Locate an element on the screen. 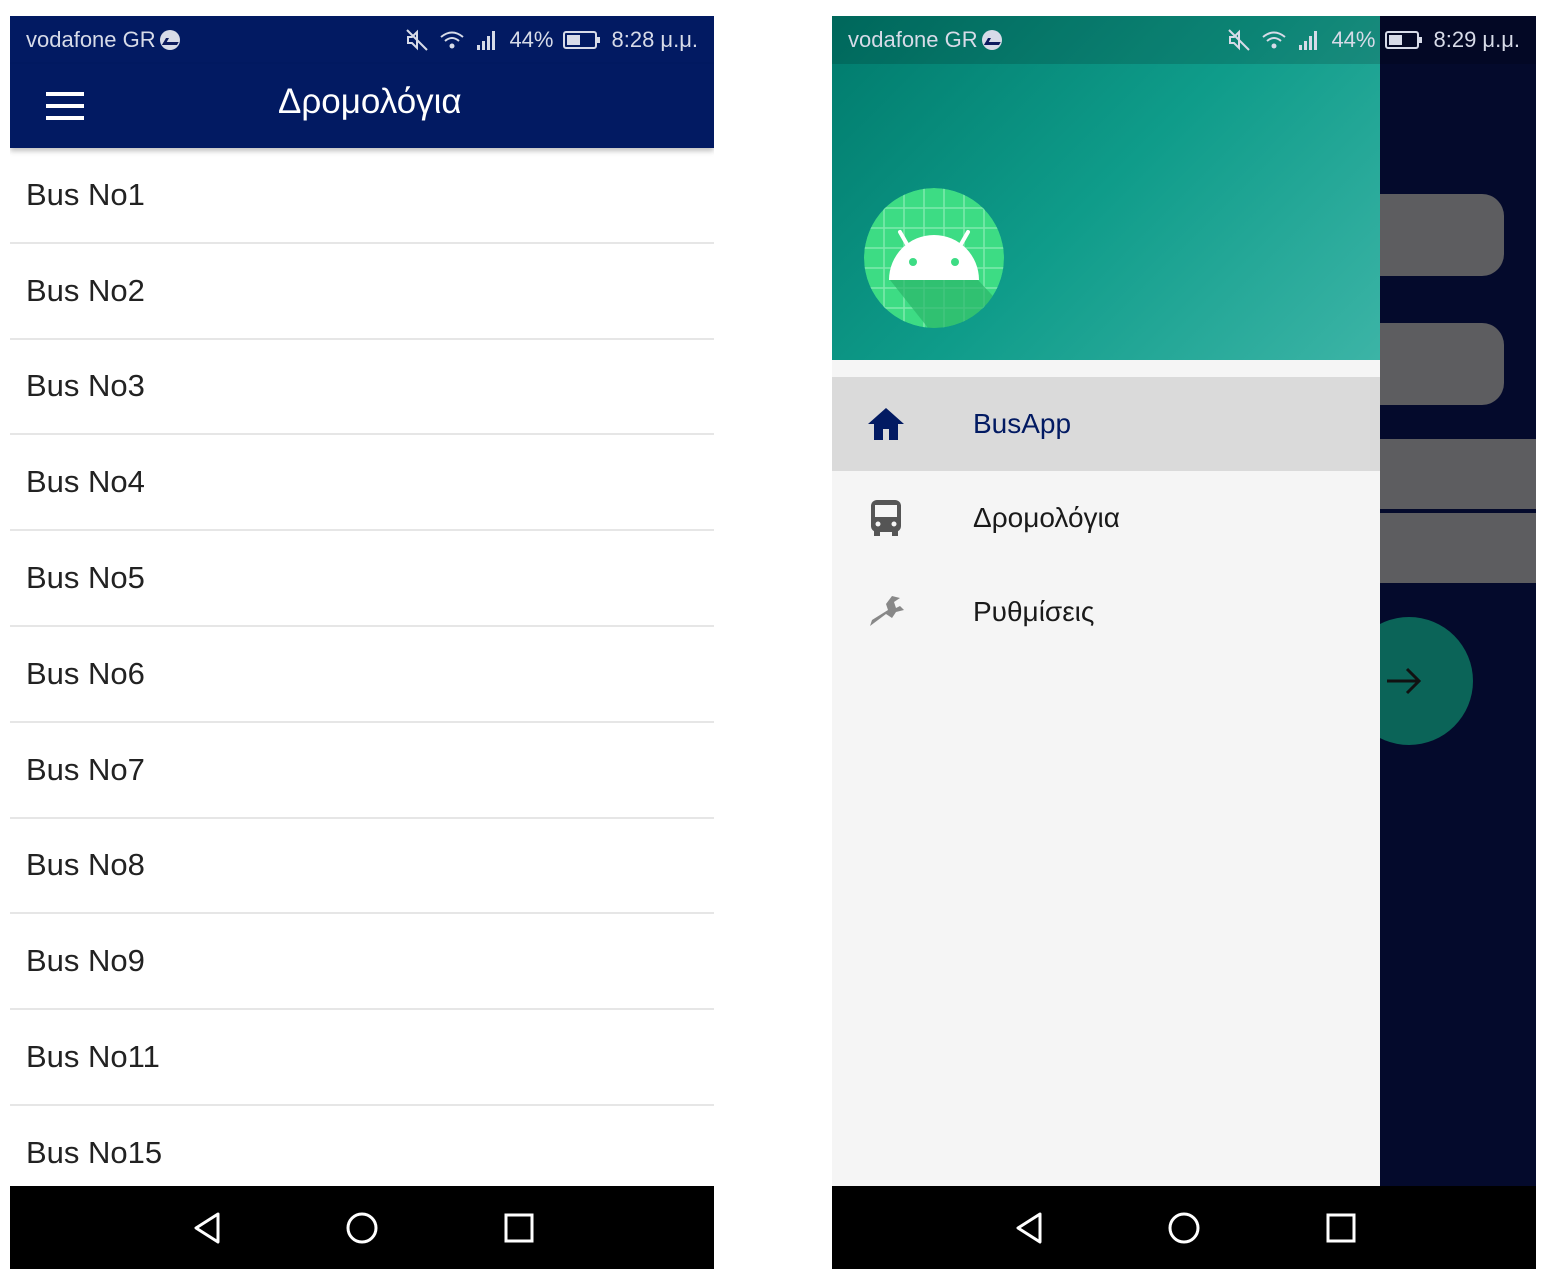  route-item: Bus No5 is located at coordinates (362, 579).